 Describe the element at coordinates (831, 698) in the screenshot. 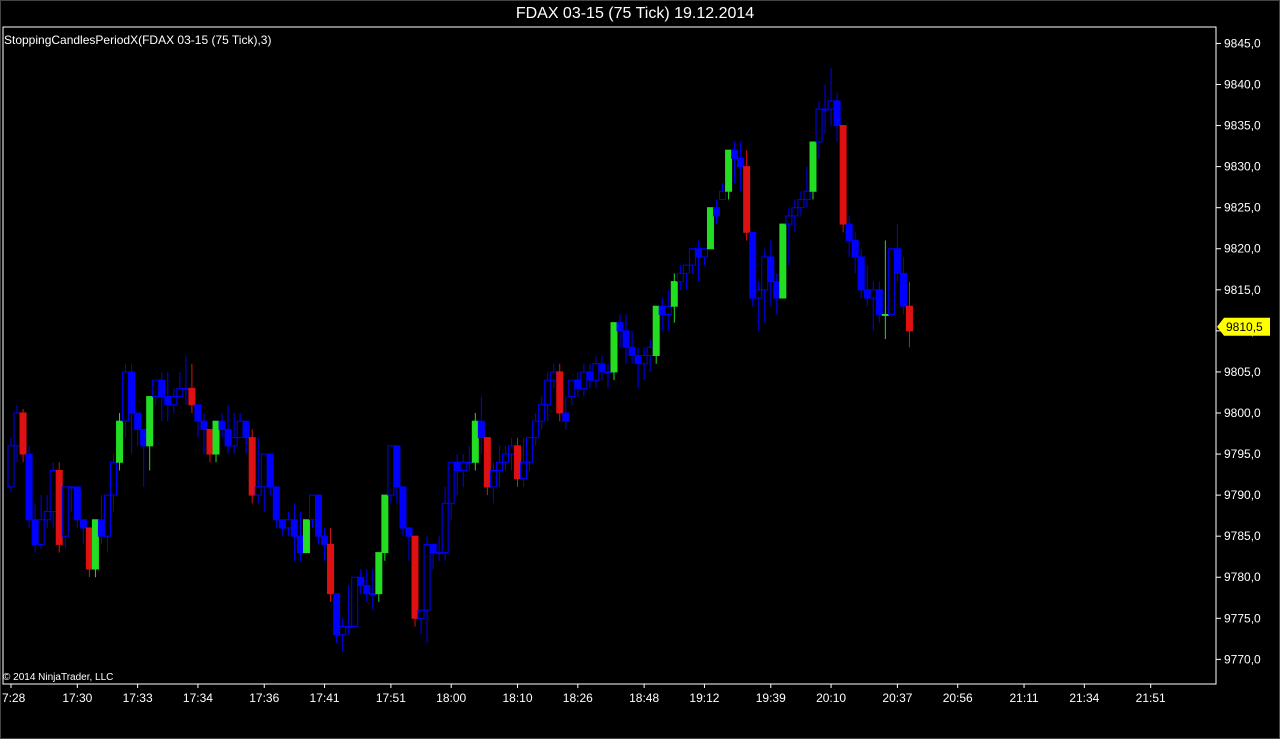

I see `x-tick-label: 20:10` at that location.